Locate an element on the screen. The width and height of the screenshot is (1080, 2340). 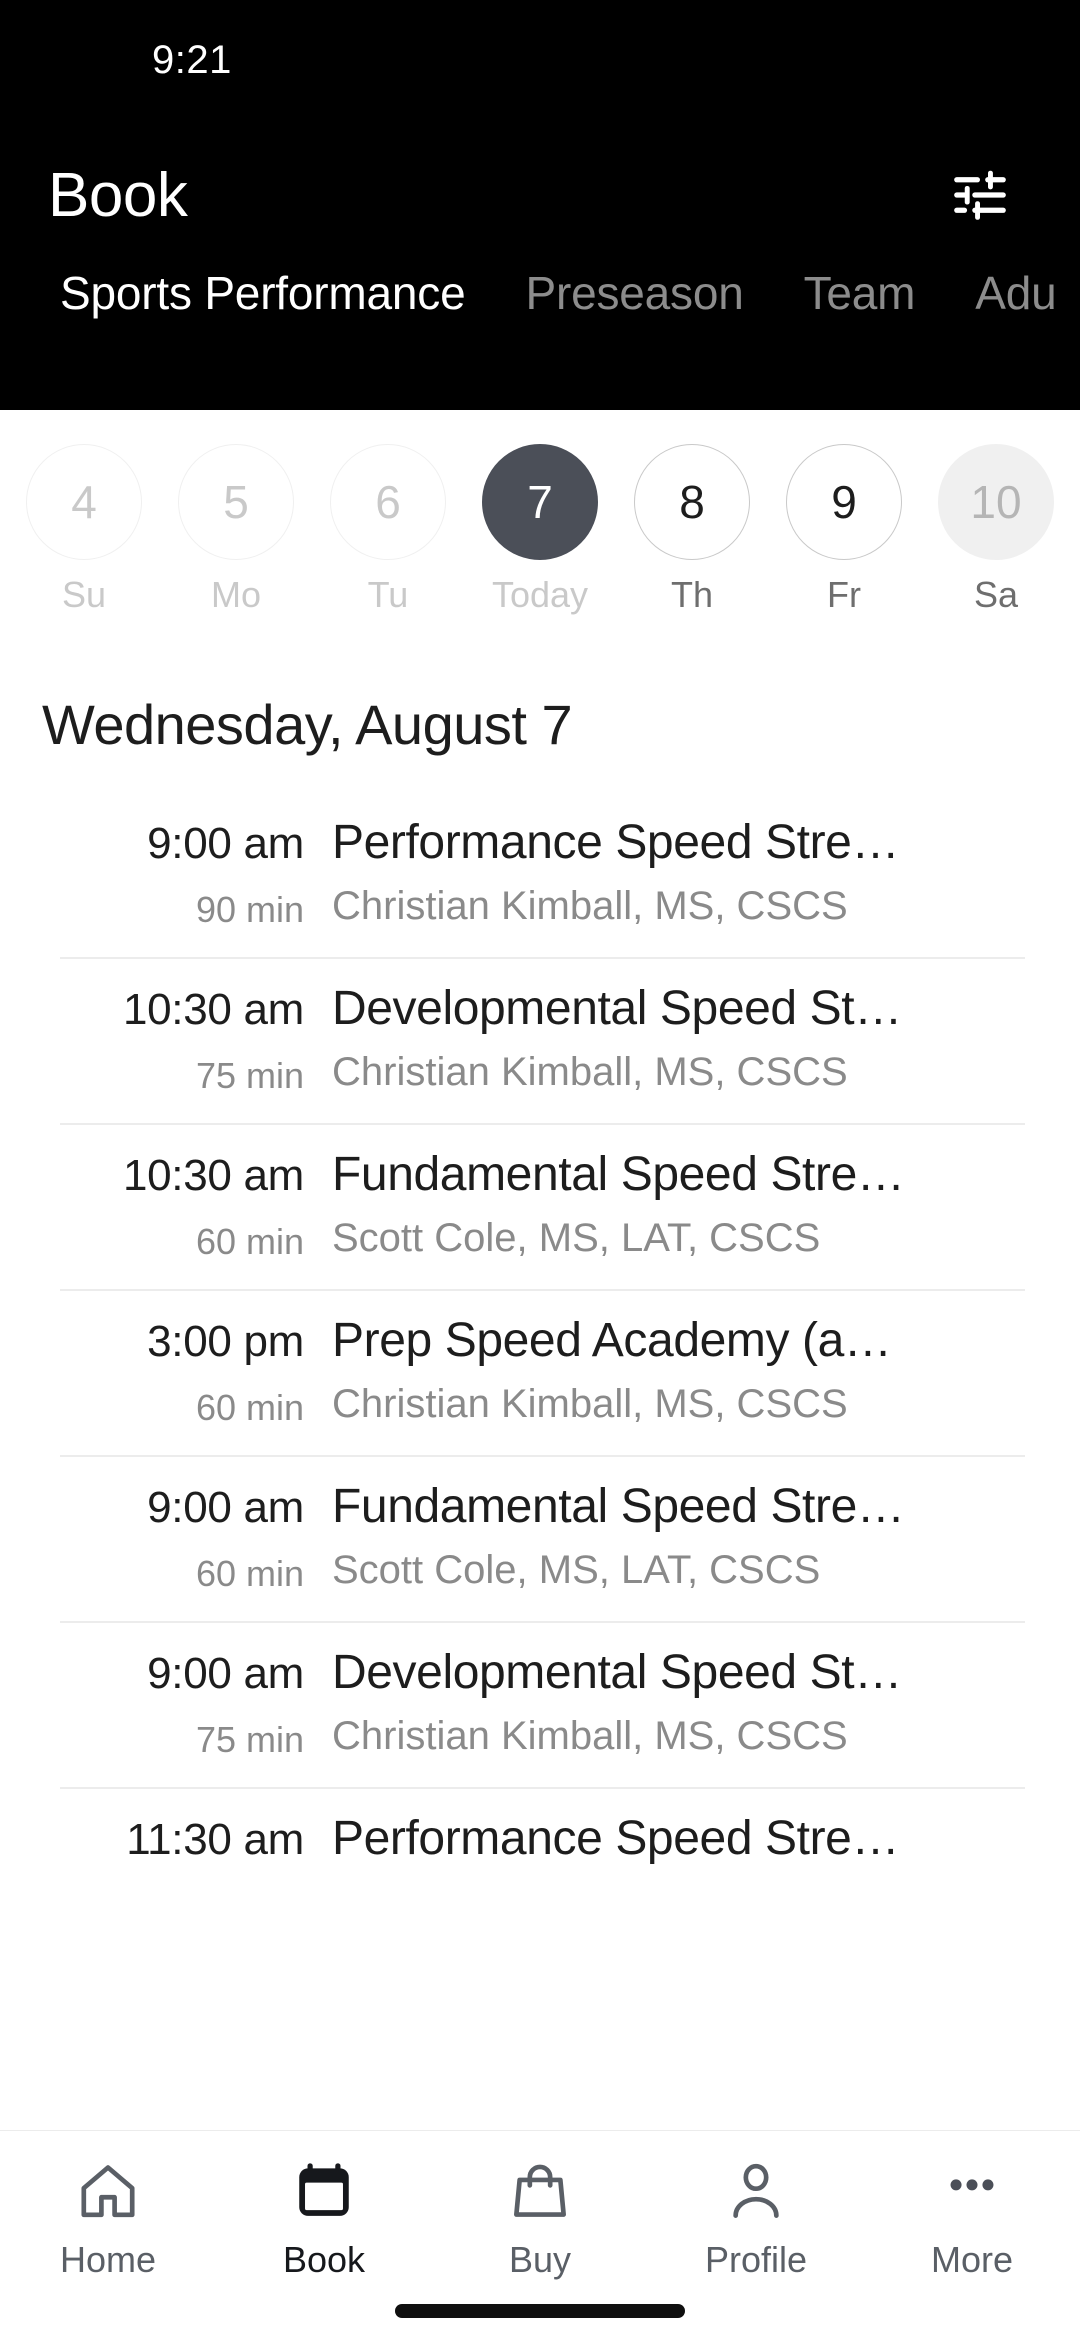
date-weekday-4: Su is located at coordinates (84, 594).